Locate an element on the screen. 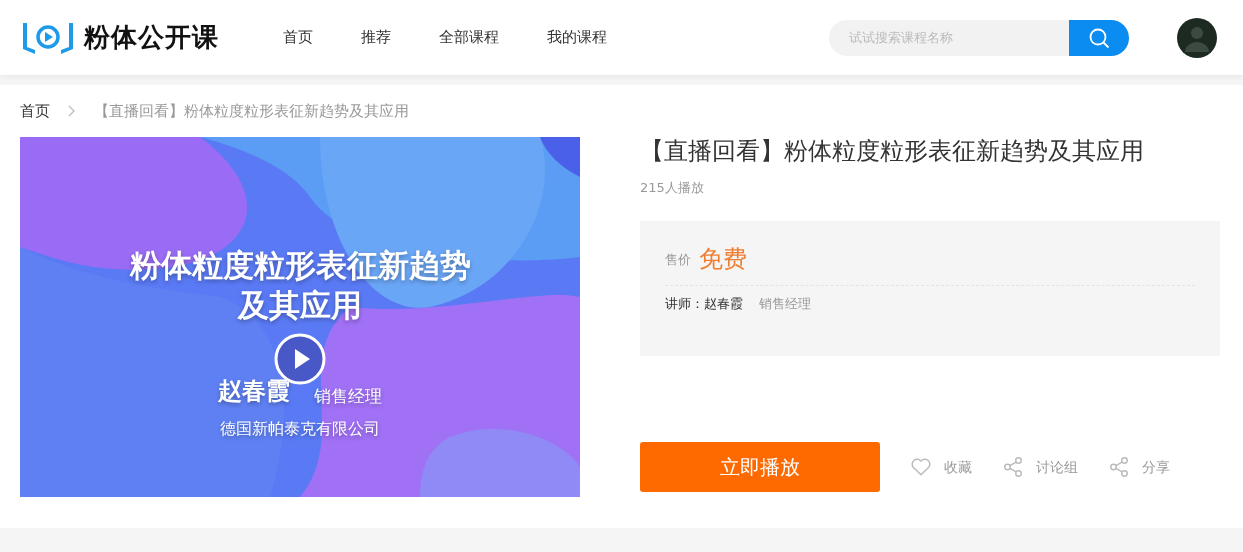  nav-link: 推荐 is located at coordinates (376, 37).